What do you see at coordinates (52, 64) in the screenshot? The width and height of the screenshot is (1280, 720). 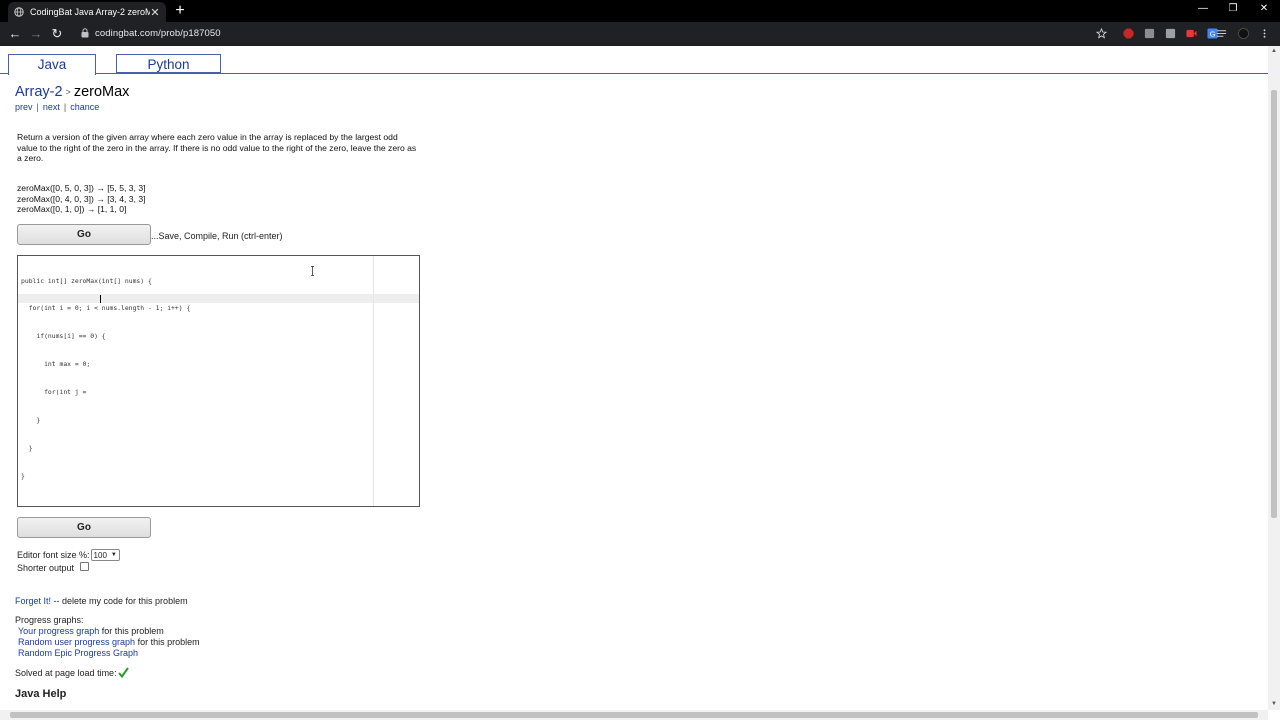 I see `tab-java: Java` at bounding box center [52, 64].